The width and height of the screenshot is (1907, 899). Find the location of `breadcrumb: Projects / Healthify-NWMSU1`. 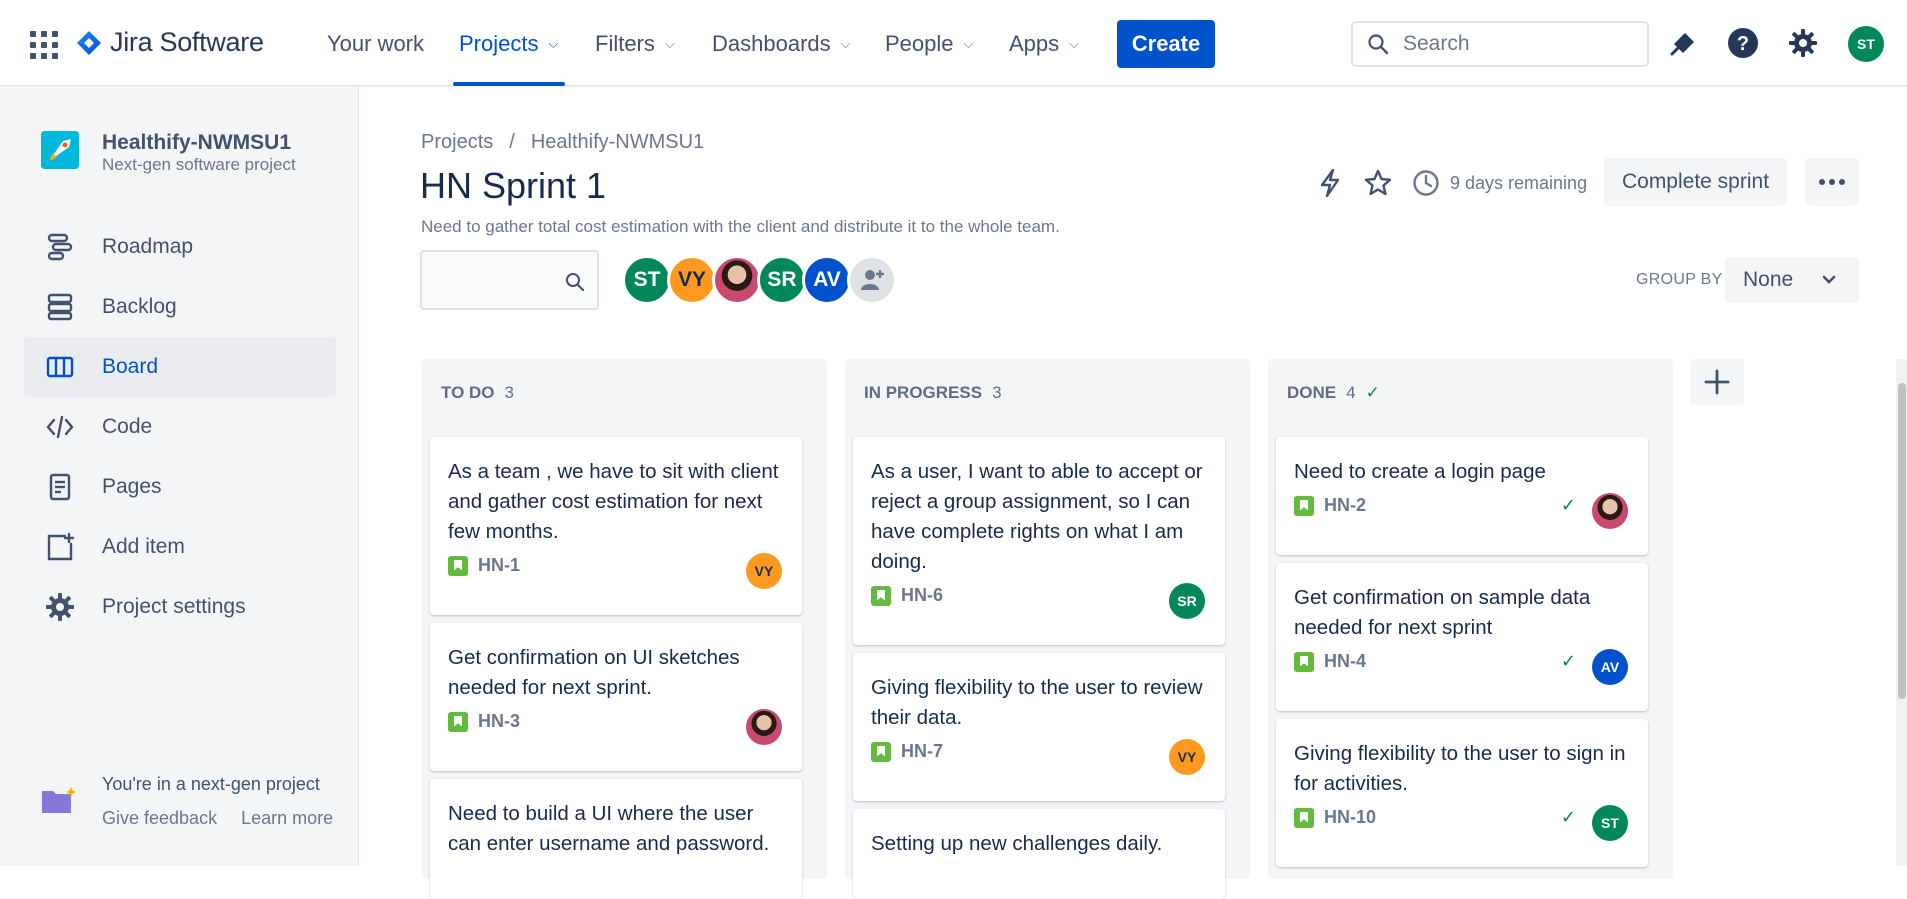

breadcrumb: Projects / Healthify-NWMSU1 is located at coordinates (562, 142).